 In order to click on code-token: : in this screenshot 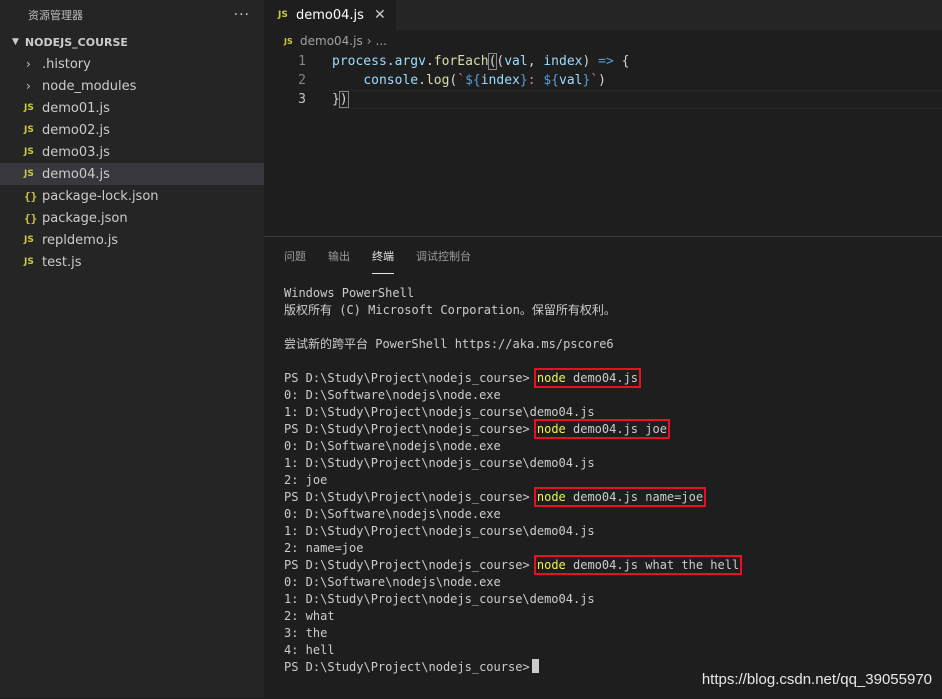, I will do `click(535, 80)`.